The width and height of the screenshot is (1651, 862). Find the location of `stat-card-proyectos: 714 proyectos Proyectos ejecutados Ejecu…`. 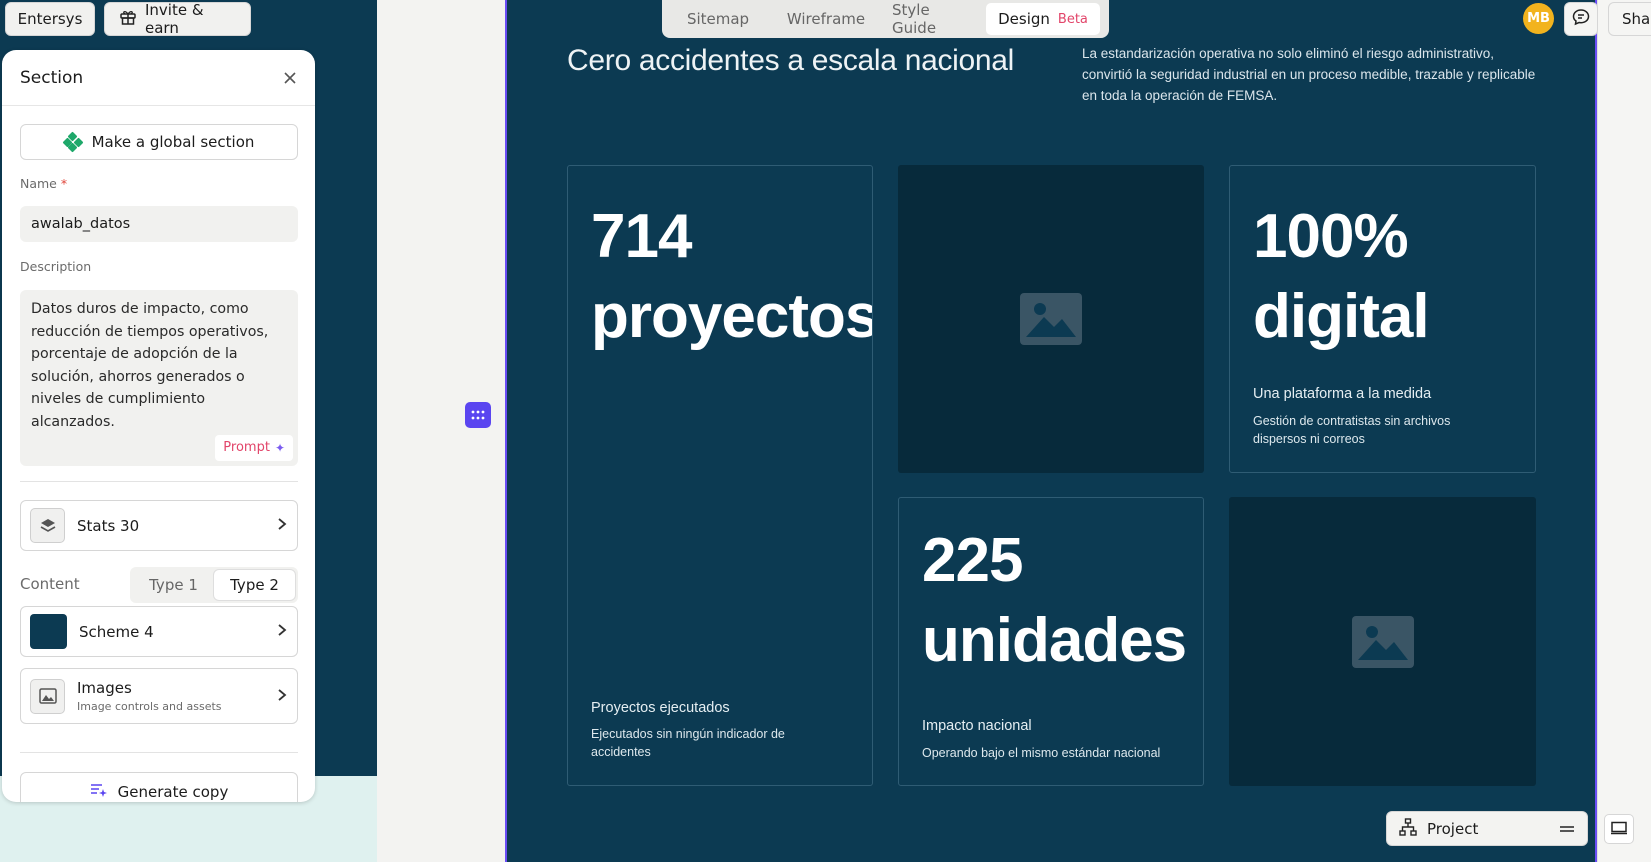

stat-card-proyectos: 714 proyectos Proyectos ejecutados Ejecu… is located at coordinates (720, 475).